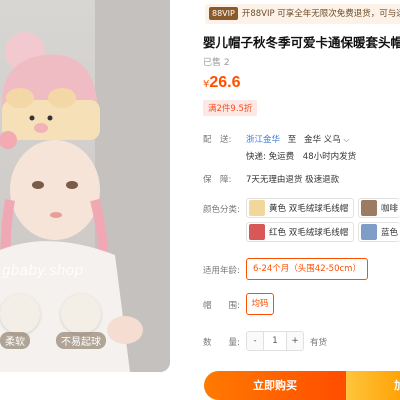 The width and height of the screenshot is (400, 400). I want to click on color-option-label: 红色 双毛绒球毛线帽, so click(309, 233).